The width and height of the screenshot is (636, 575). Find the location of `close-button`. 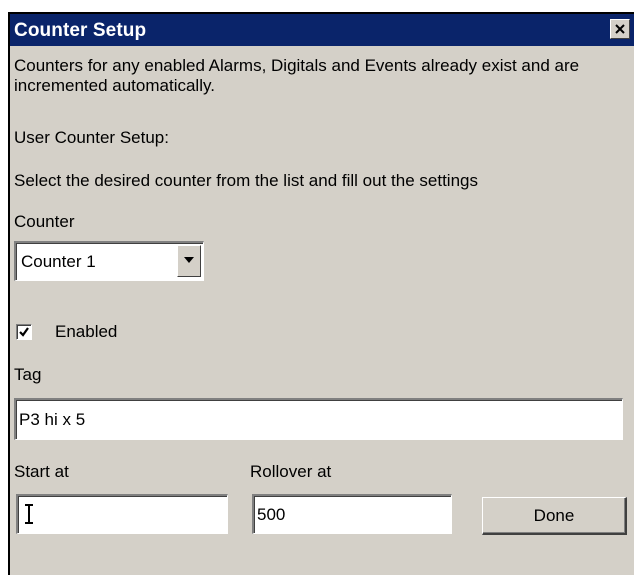

close-button is located at coordinates (620, 29).